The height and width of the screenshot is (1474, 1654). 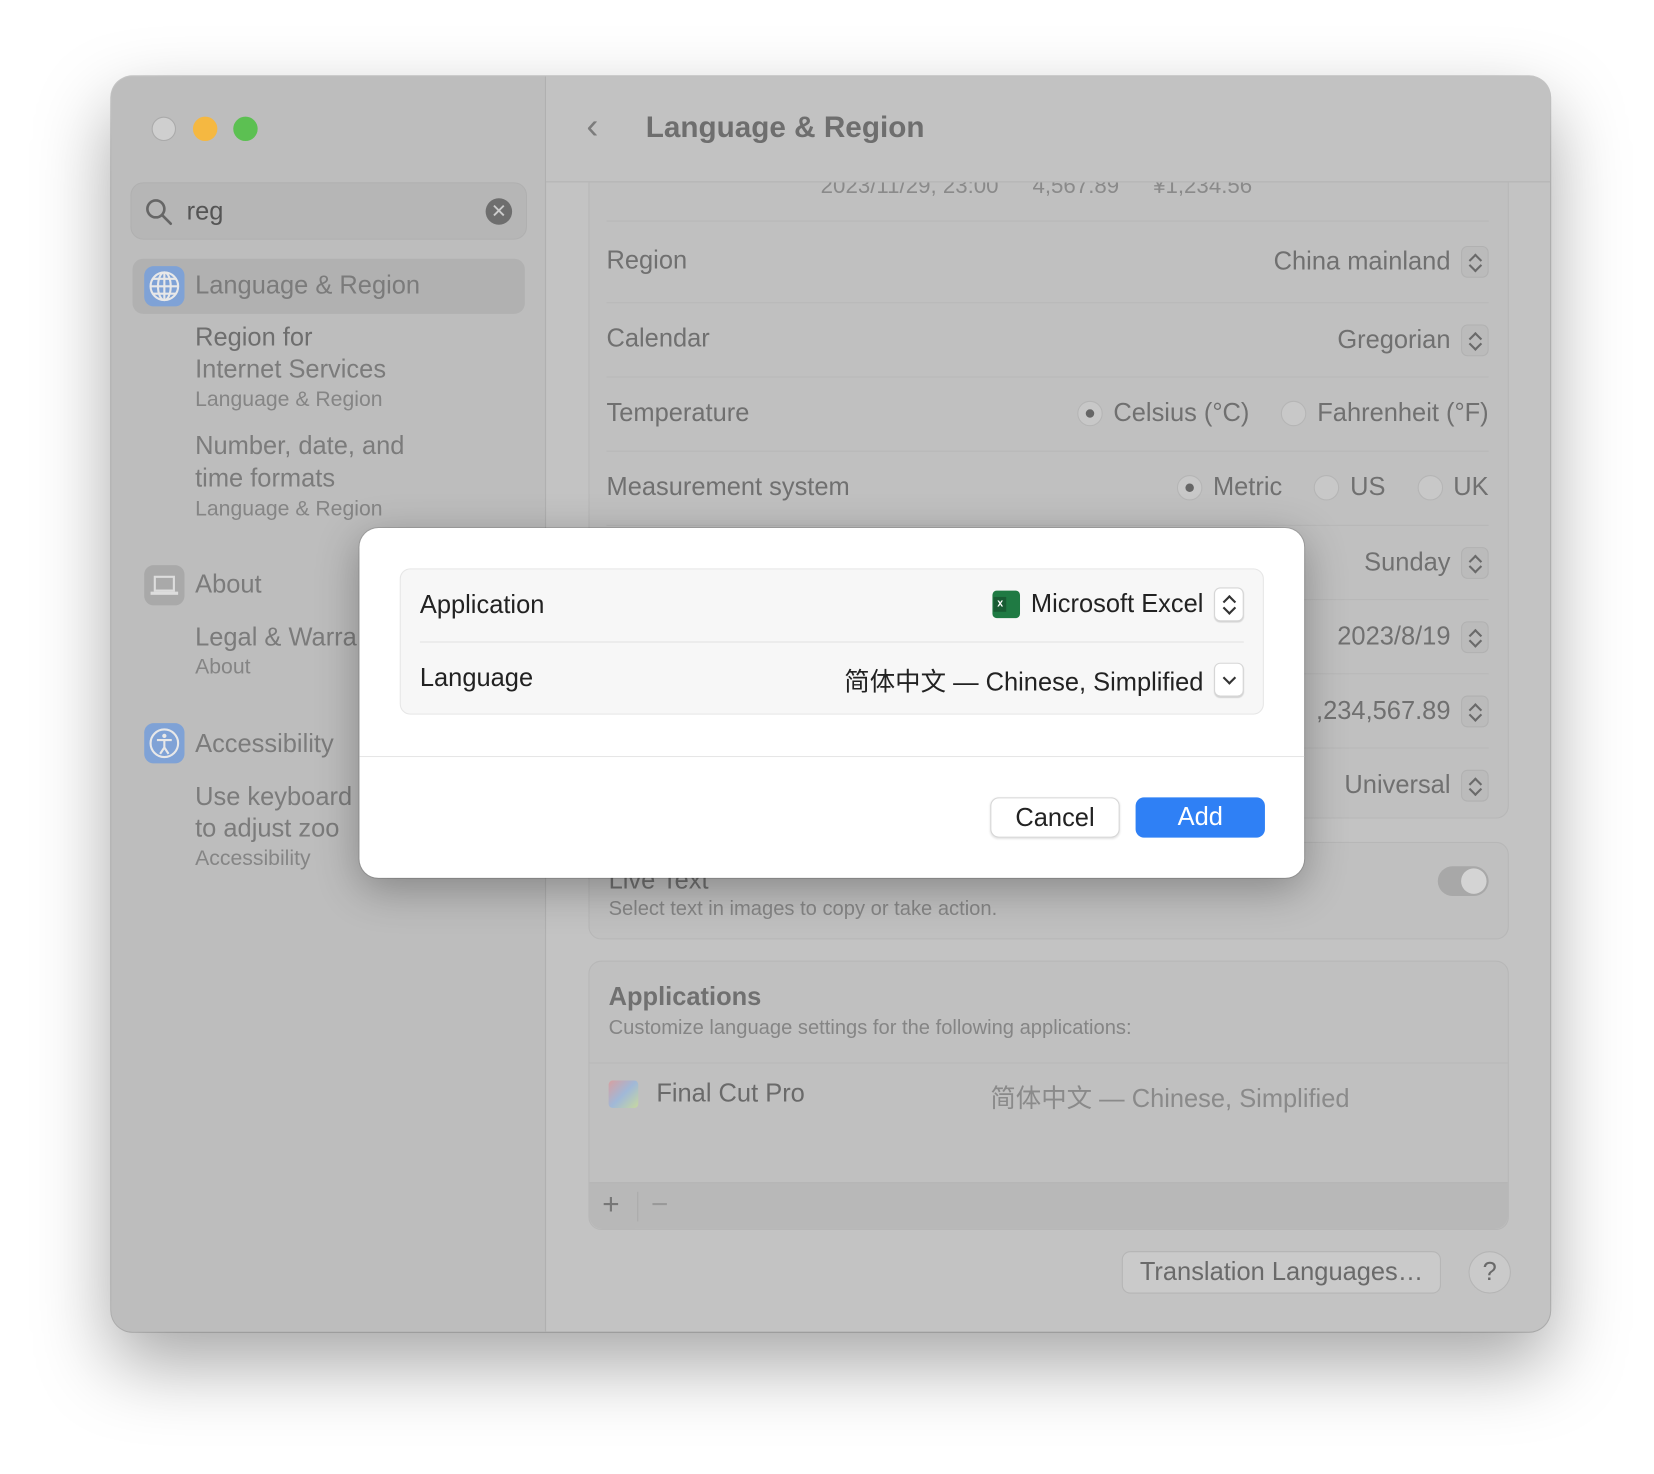 What do you see at coordinates (685, 997) in the screenshot?
I see `applications-title: Applications` at bounding box center [685, 997].